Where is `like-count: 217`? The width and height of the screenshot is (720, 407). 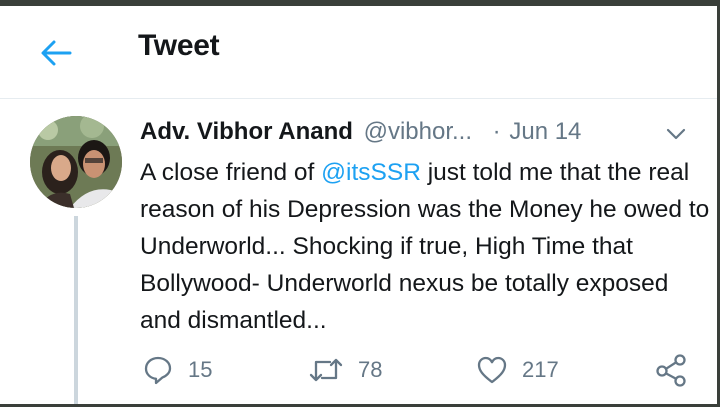
like-count: 217 is located at coordinates (540, 369).